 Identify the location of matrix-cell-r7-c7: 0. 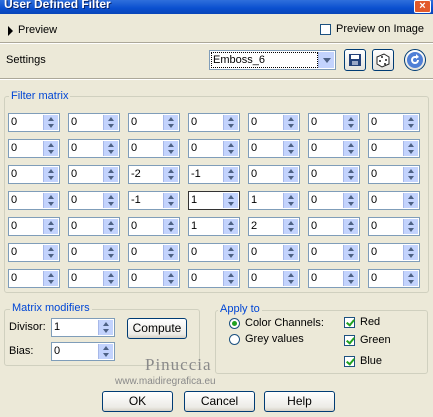
(394, 278).